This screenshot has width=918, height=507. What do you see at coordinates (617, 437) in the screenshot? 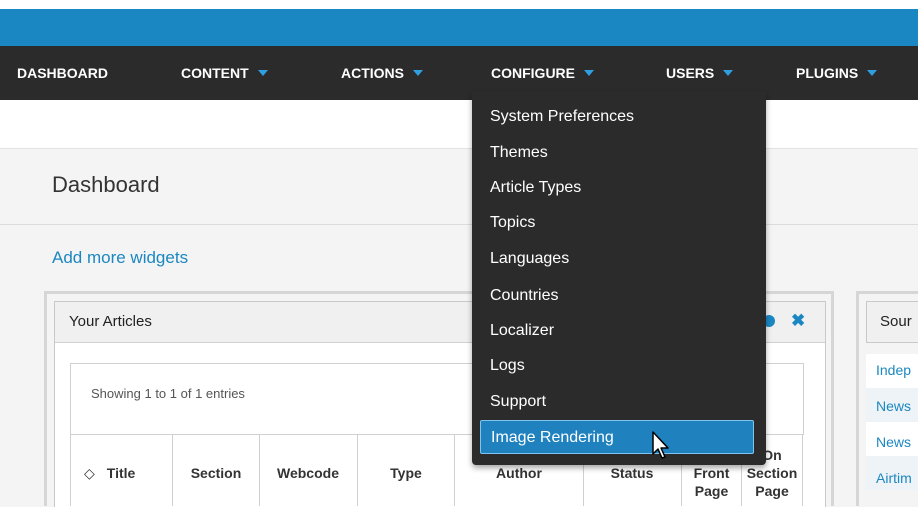
I see `menu-item-image-rendering: Image Rendering` at bounding box center [617, 437].